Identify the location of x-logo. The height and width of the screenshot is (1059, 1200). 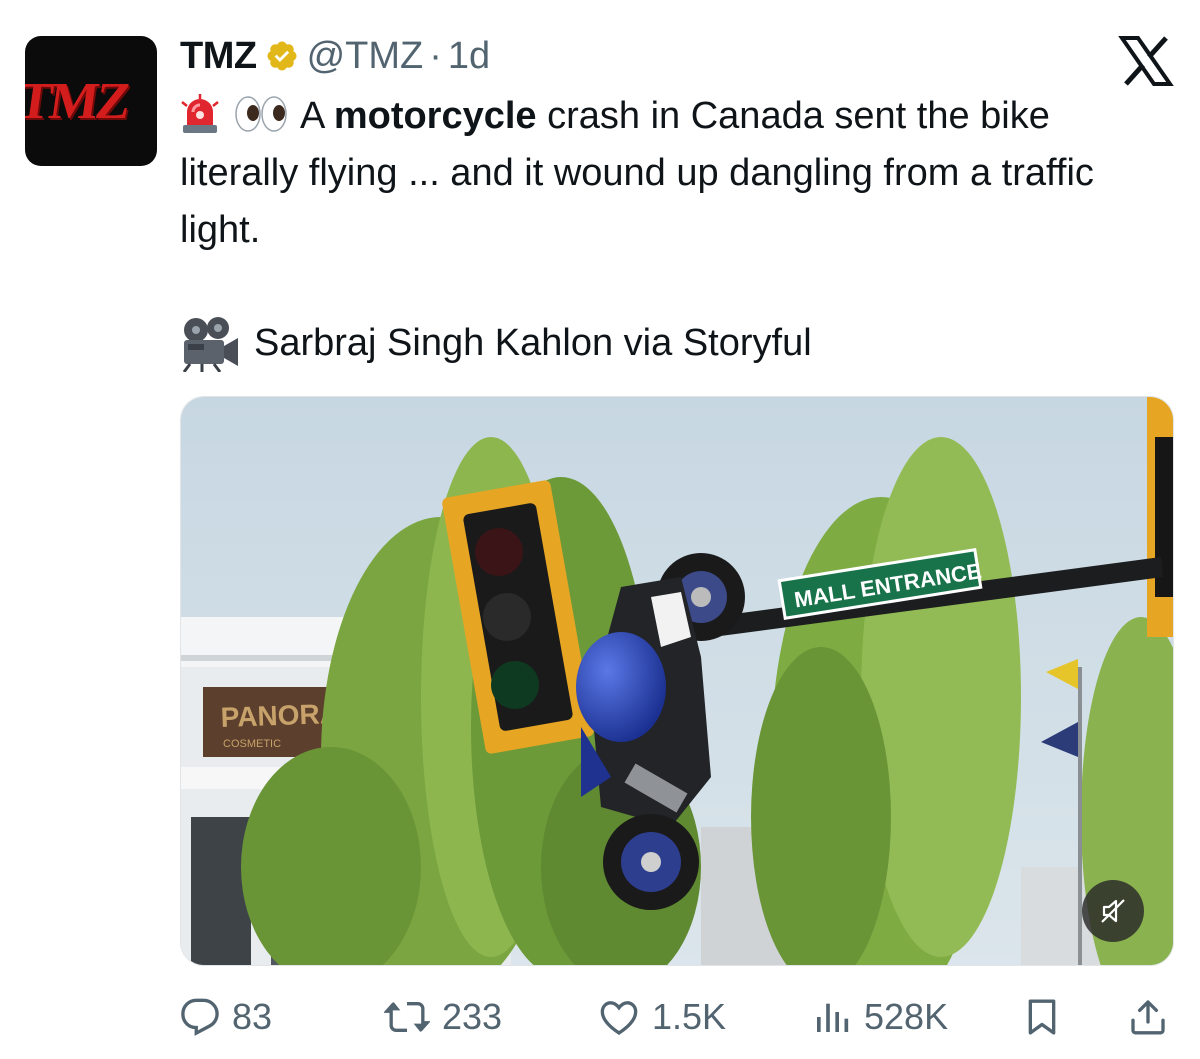
(1146, 61).